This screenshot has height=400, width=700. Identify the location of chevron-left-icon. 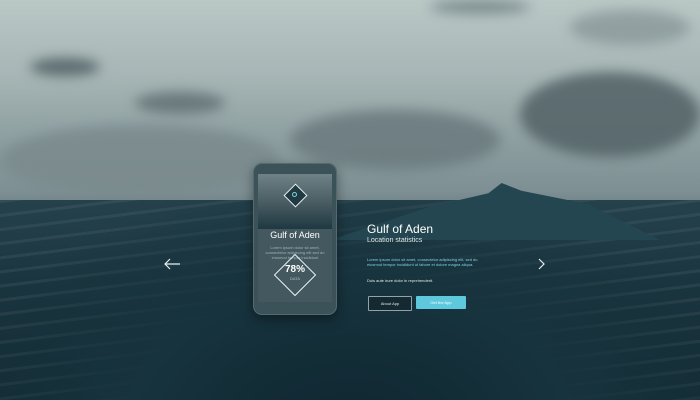
(172, 266).